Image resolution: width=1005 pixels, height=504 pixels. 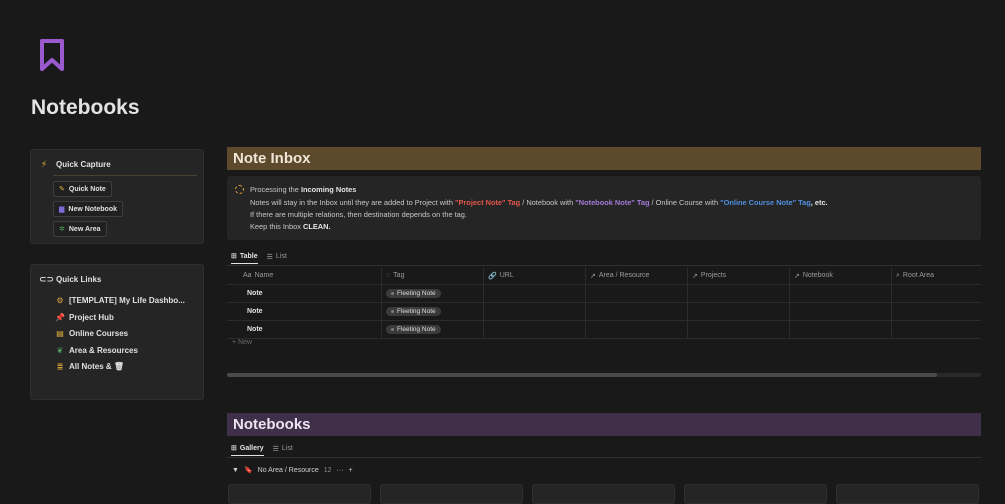 I want to click on page-title: Notebooks, so click(x=85, y=107).